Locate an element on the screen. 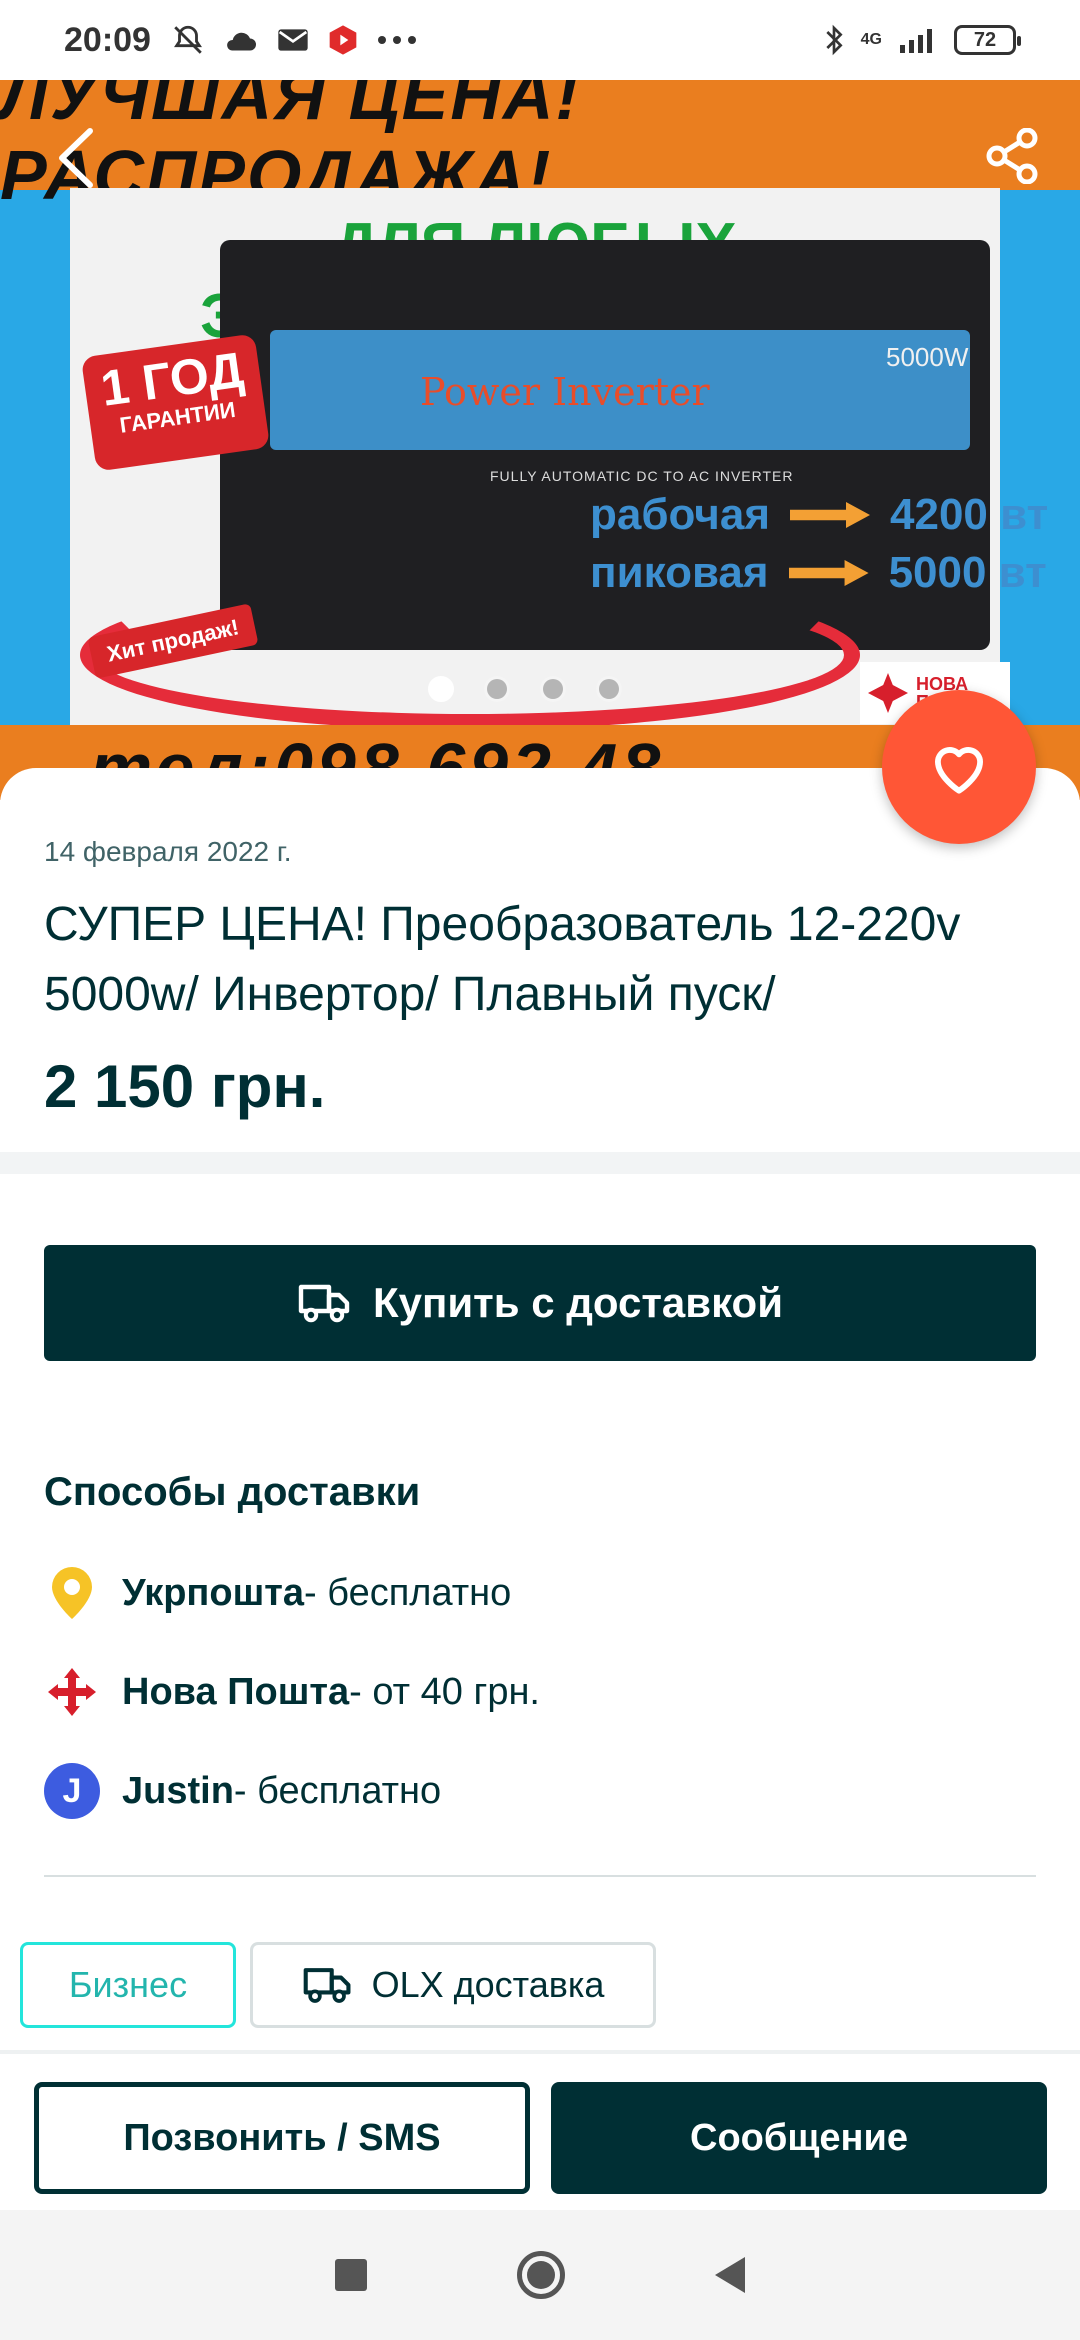 The image size is (1080, 2340). justin-icon: J is located at coordinates (72, 1791).